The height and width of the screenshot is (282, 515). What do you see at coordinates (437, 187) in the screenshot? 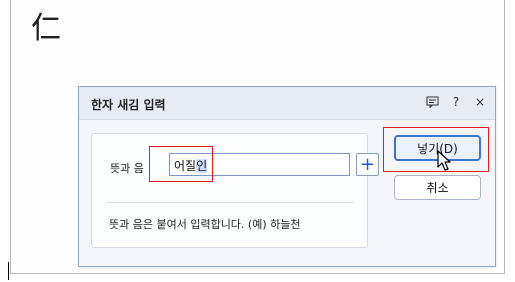
I see `cancel-button: 취소` at bounding box center [437, 187].